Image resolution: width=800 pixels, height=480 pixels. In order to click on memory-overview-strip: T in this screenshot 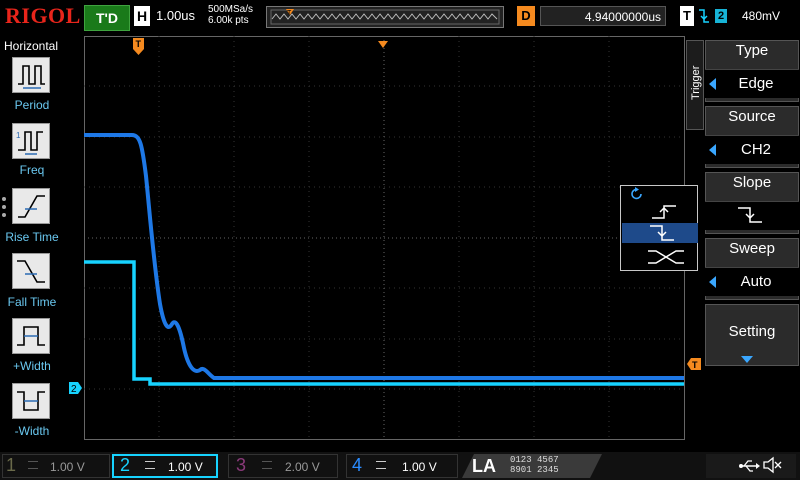, I will do `click(385, 17)`.